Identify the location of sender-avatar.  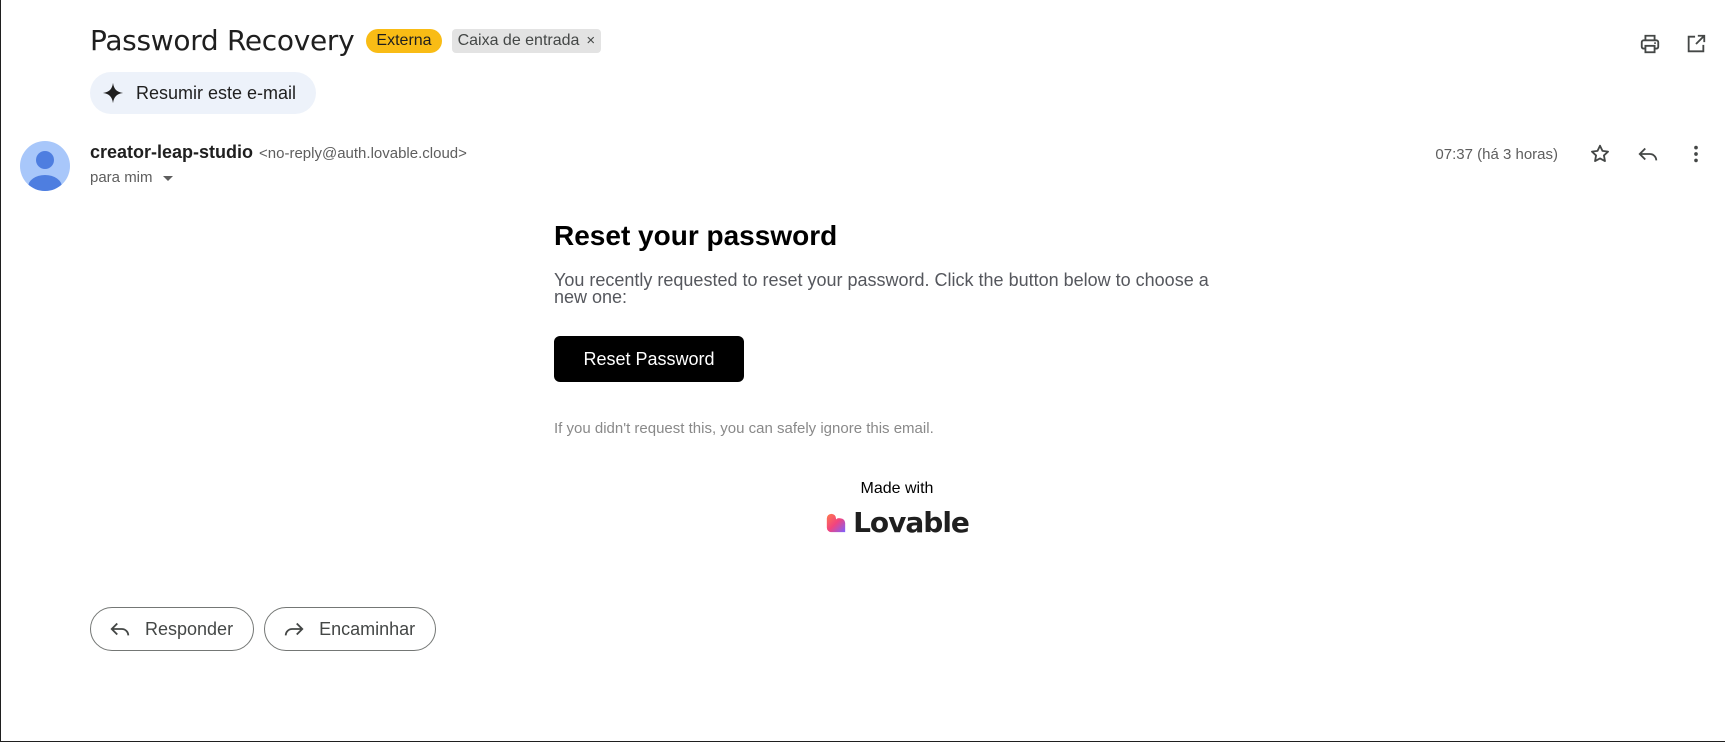
(45, 166).